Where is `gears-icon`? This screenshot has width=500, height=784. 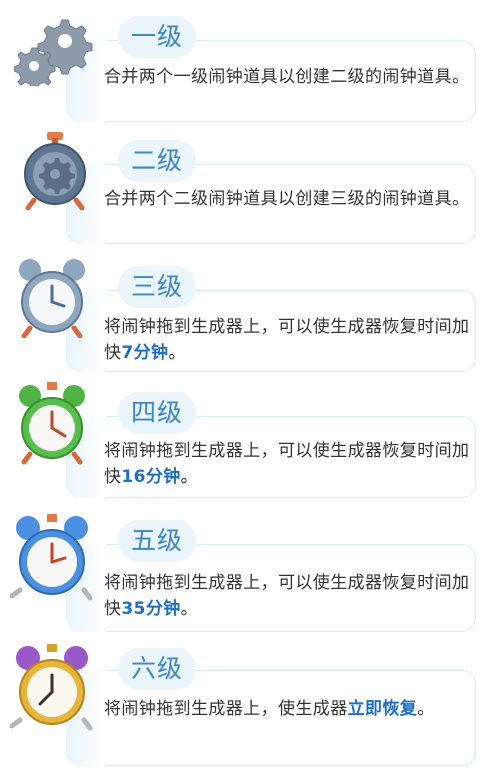
gears-icon is located at coordinates (56, 50).